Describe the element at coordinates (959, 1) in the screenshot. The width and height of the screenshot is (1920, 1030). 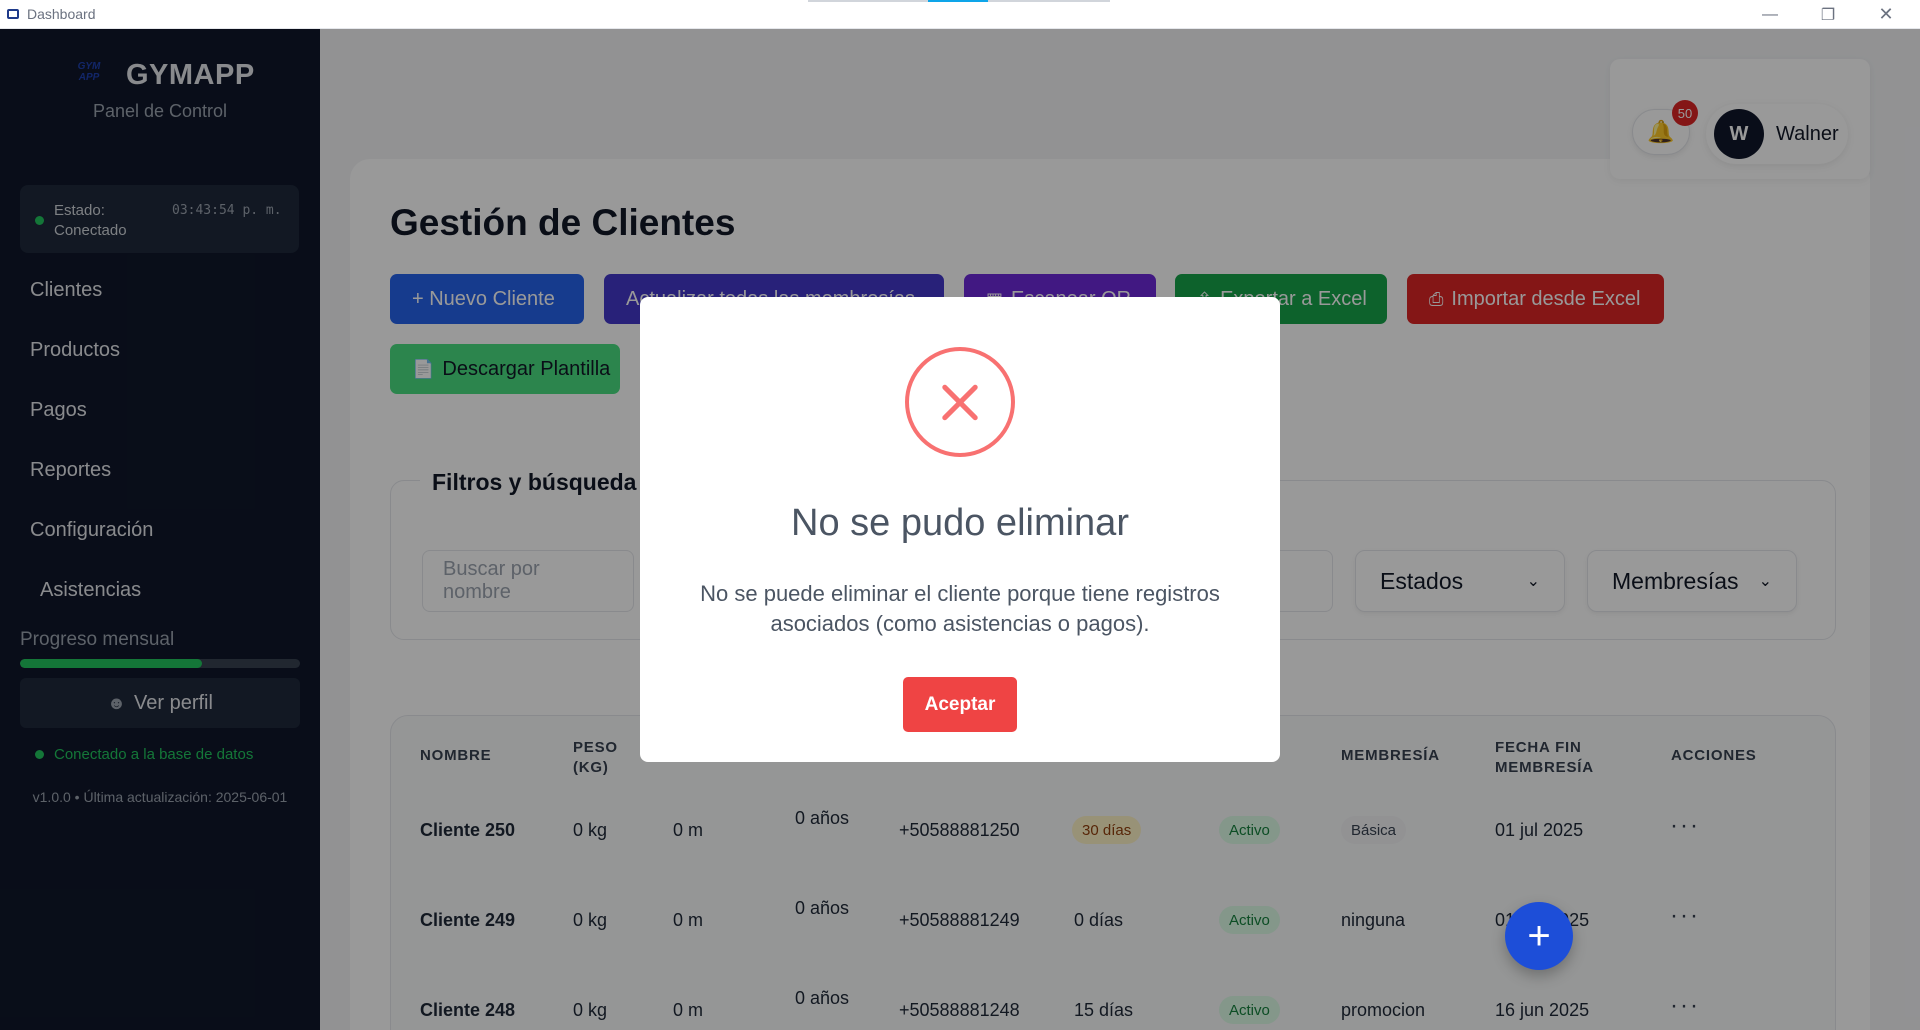
I see `tab-strip-indicator` at that location.